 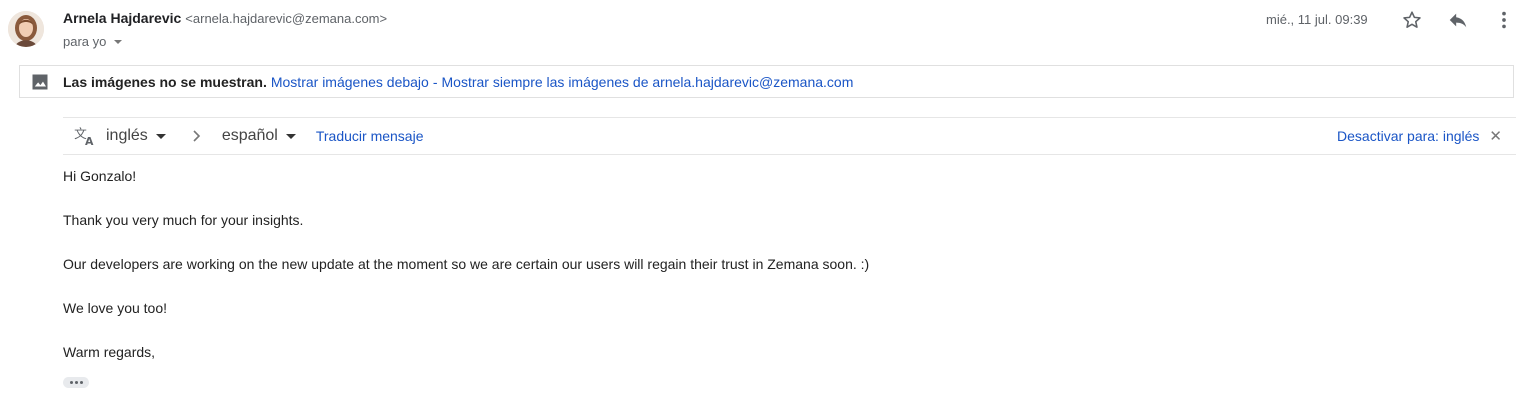 I want to click on recipient-label: para yo, so click(x=85, y=41).